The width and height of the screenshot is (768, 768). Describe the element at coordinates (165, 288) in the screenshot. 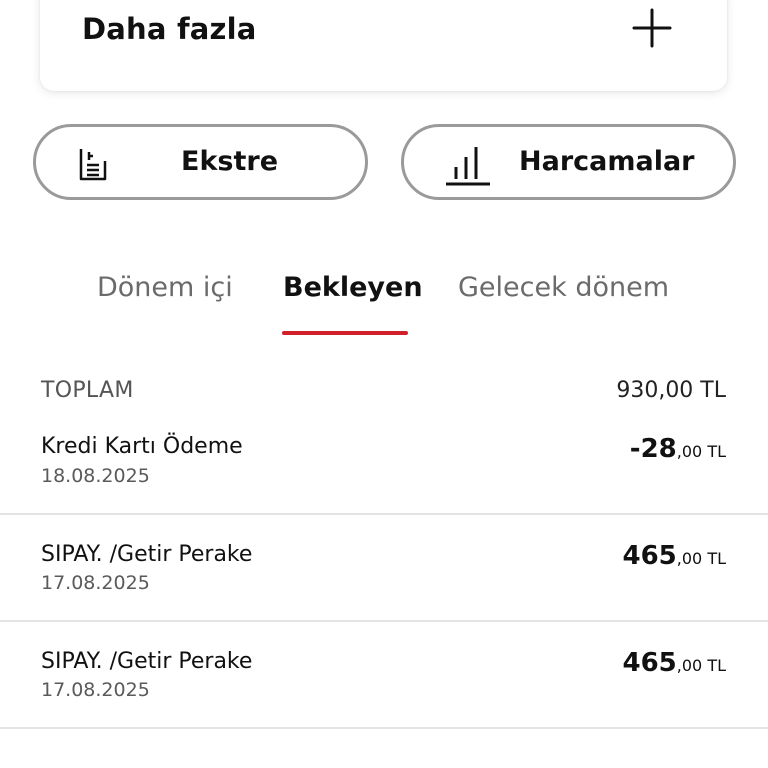

I see `tab-current-period: Dönem içi` at that location.